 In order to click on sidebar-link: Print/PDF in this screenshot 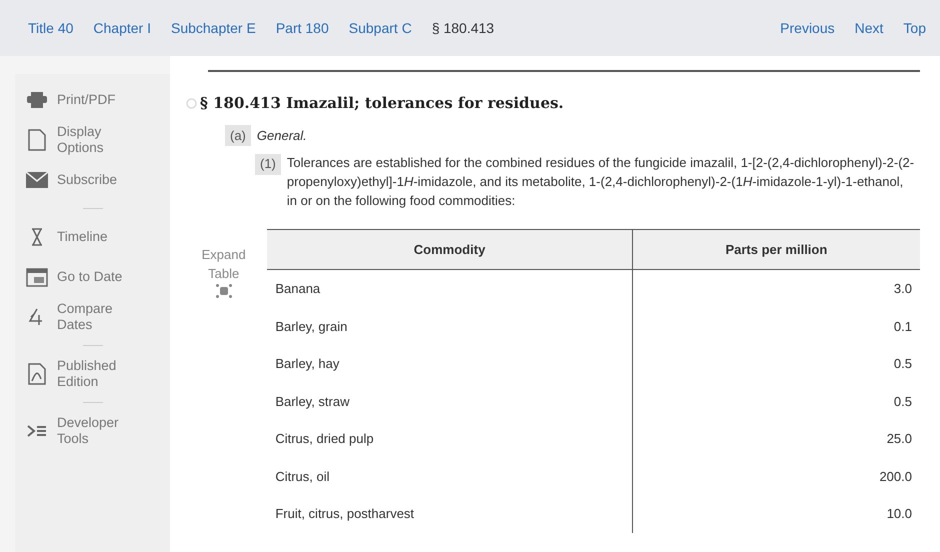, I will do `click(102, 100)`.